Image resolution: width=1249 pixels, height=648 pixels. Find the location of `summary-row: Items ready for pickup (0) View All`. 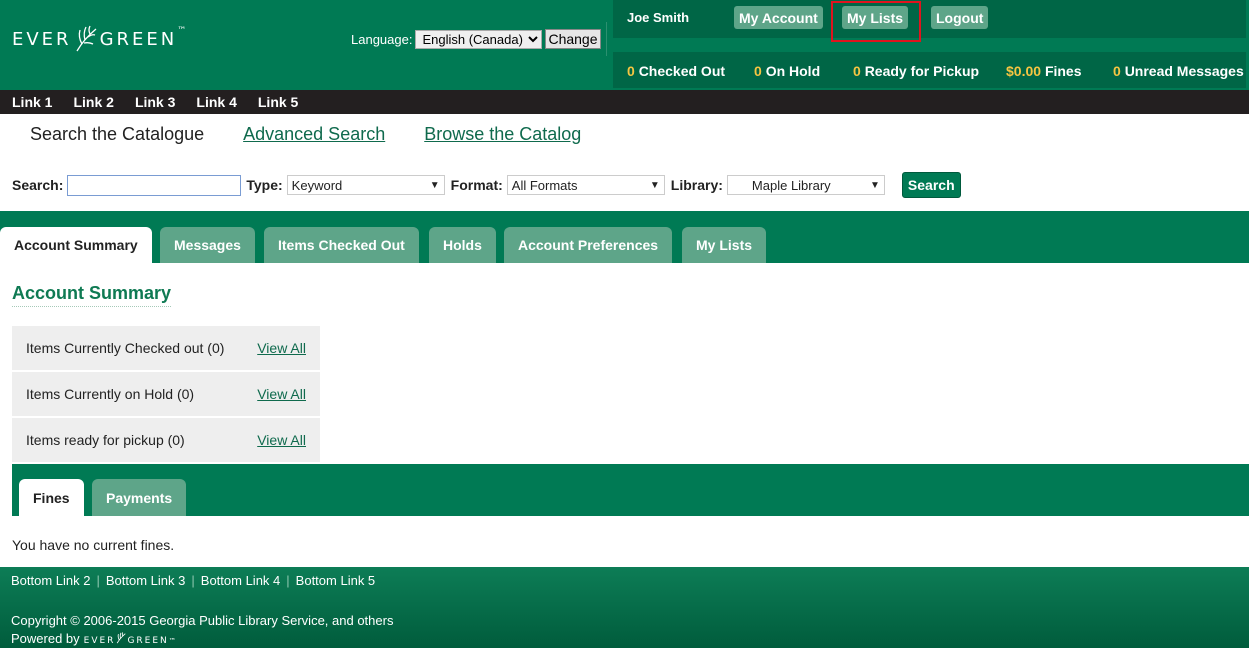

summary-row: Items ready for pickup (0) View All is located at coordinates (166, 440).